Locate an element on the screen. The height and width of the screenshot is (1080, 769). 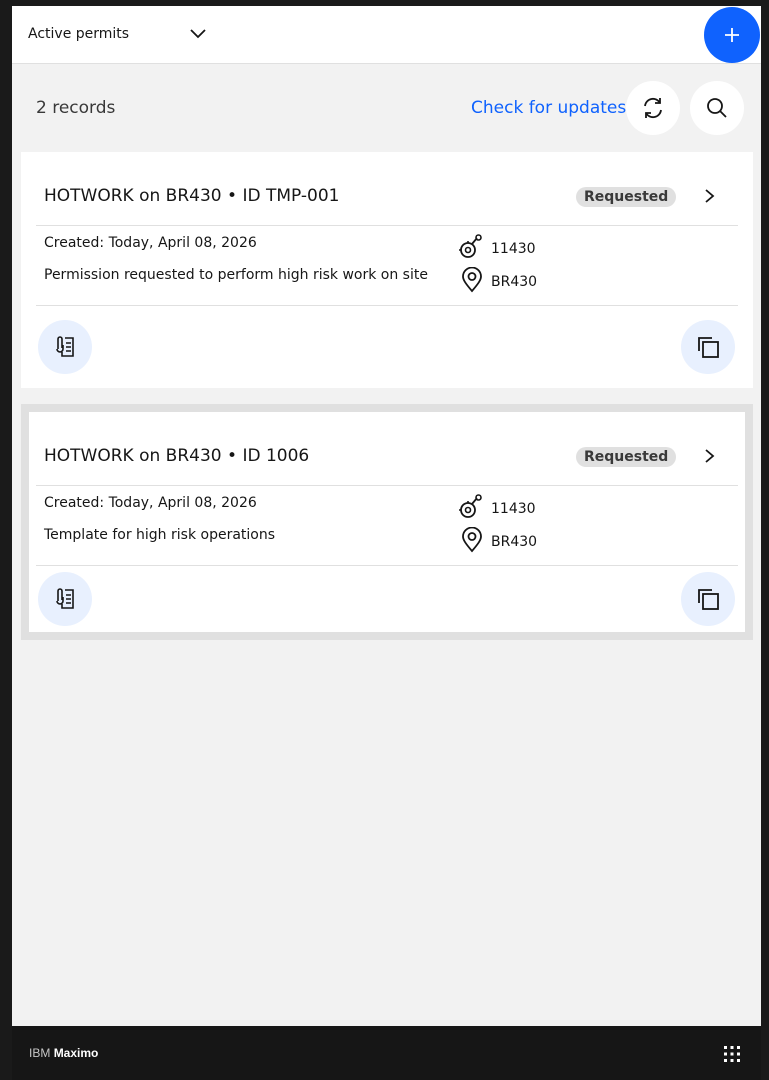
plus-icon is located at coordinates (732, 35).